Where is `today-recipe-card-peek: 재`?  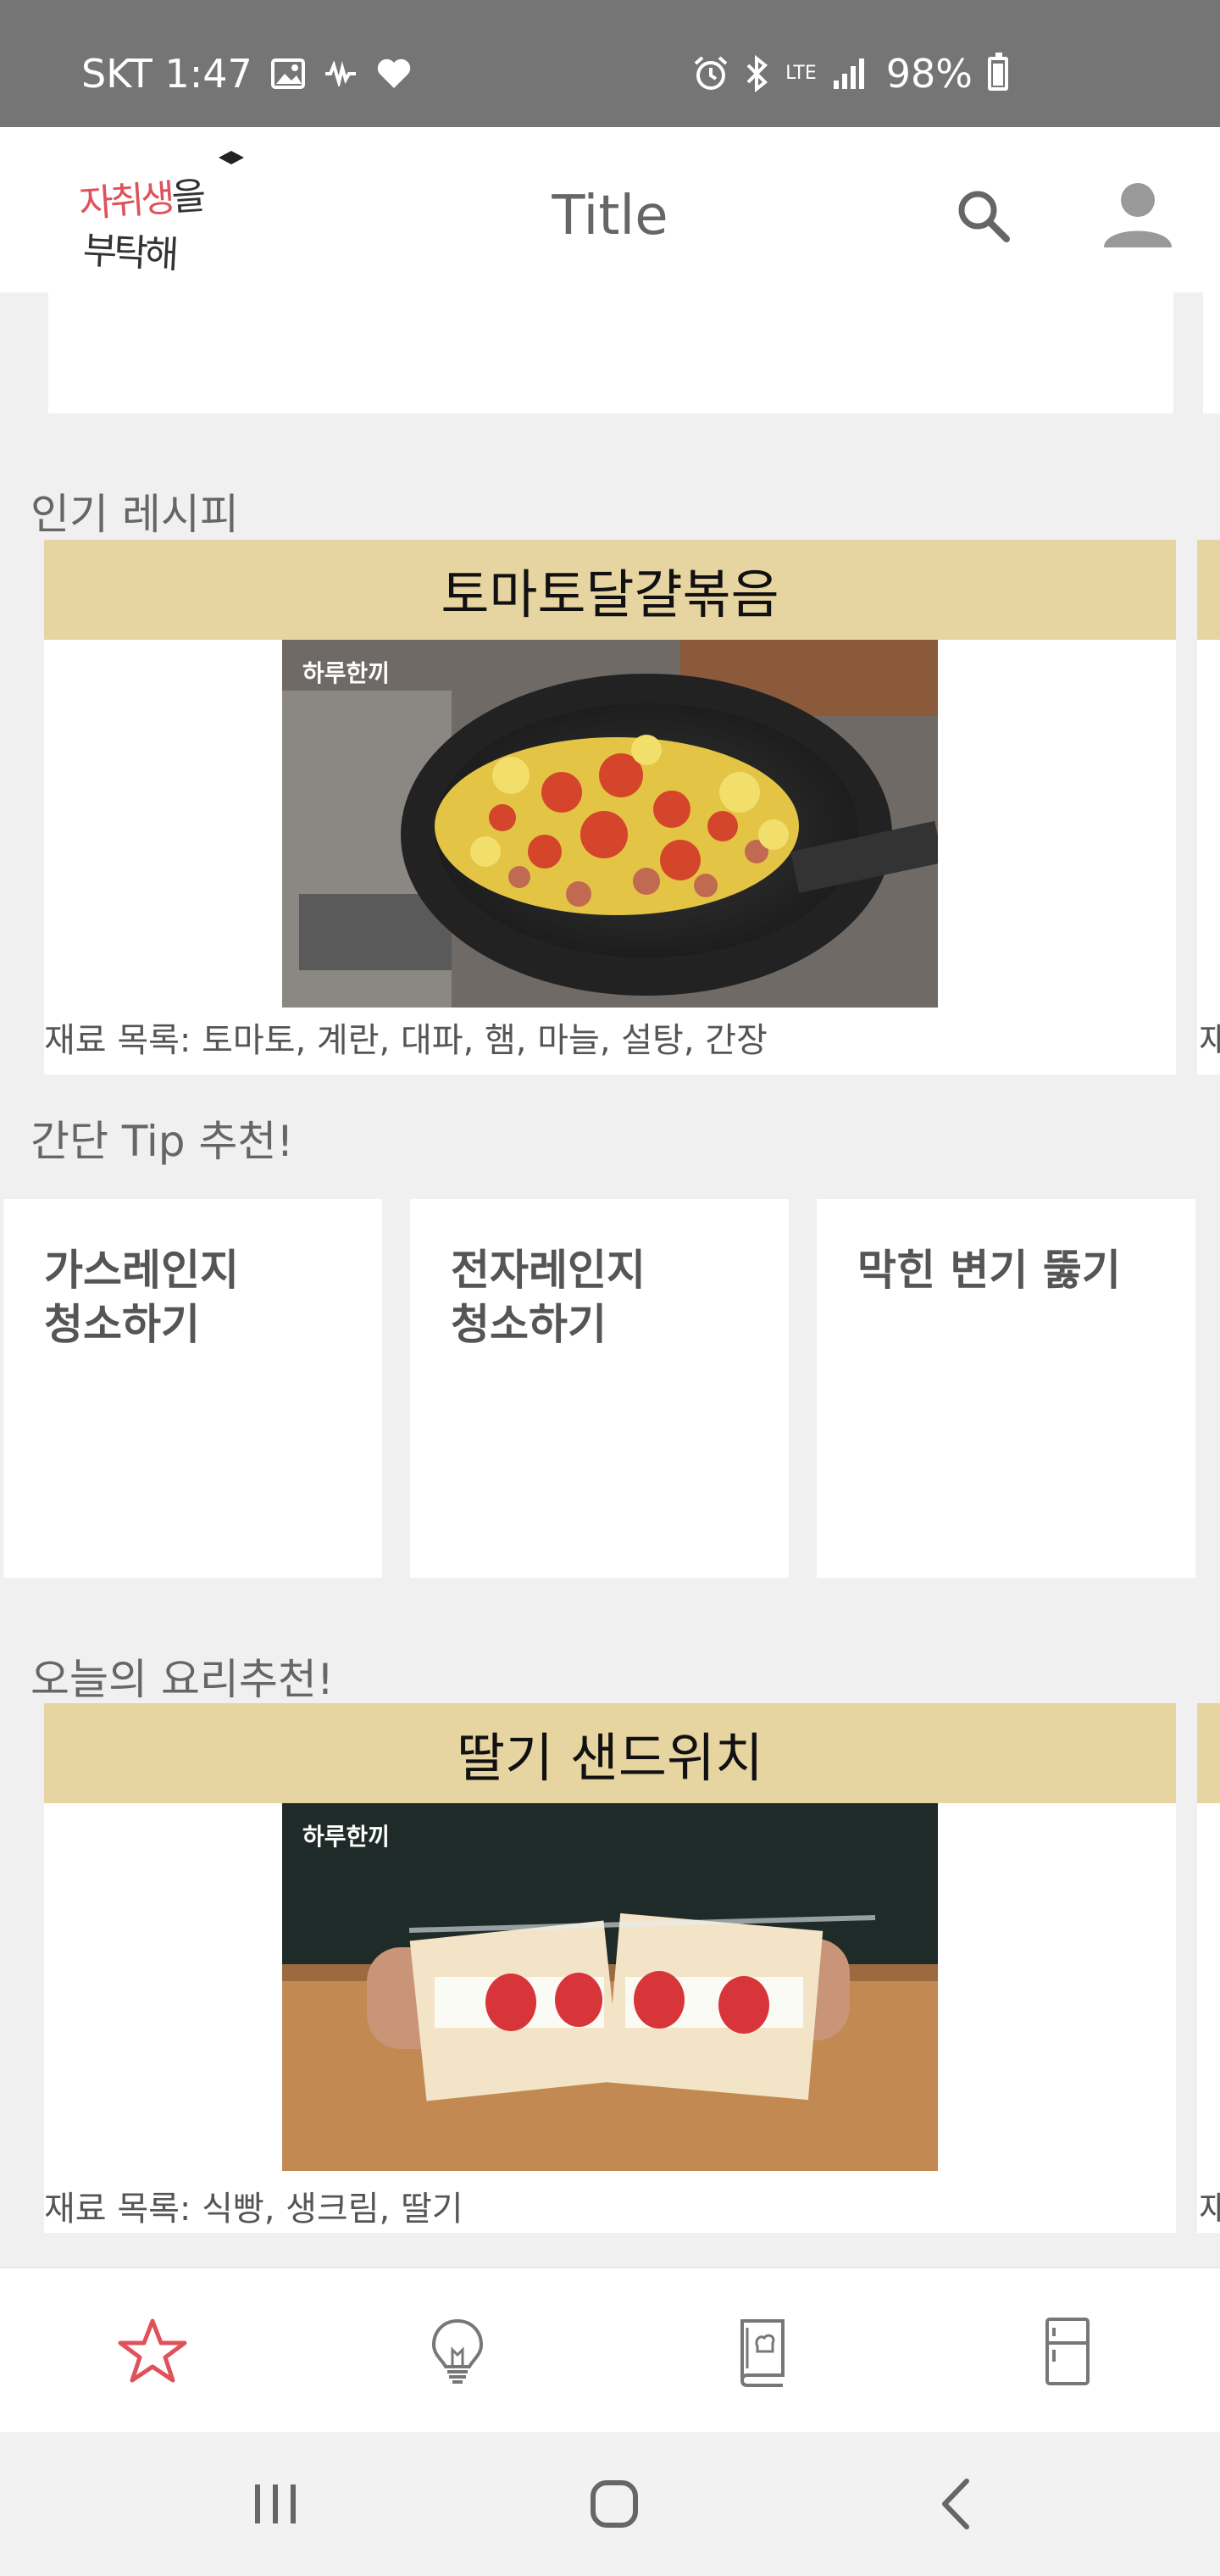
today-recipe-card-peek: 재 is located at coordinates (1208, 1968).